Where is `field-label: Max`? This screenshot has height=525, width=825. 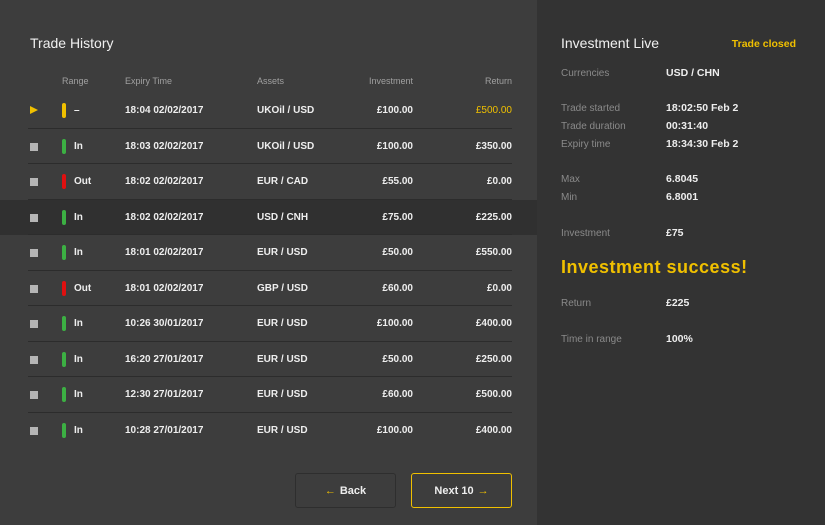
field-label: Max is located at coordinates (570, 179).